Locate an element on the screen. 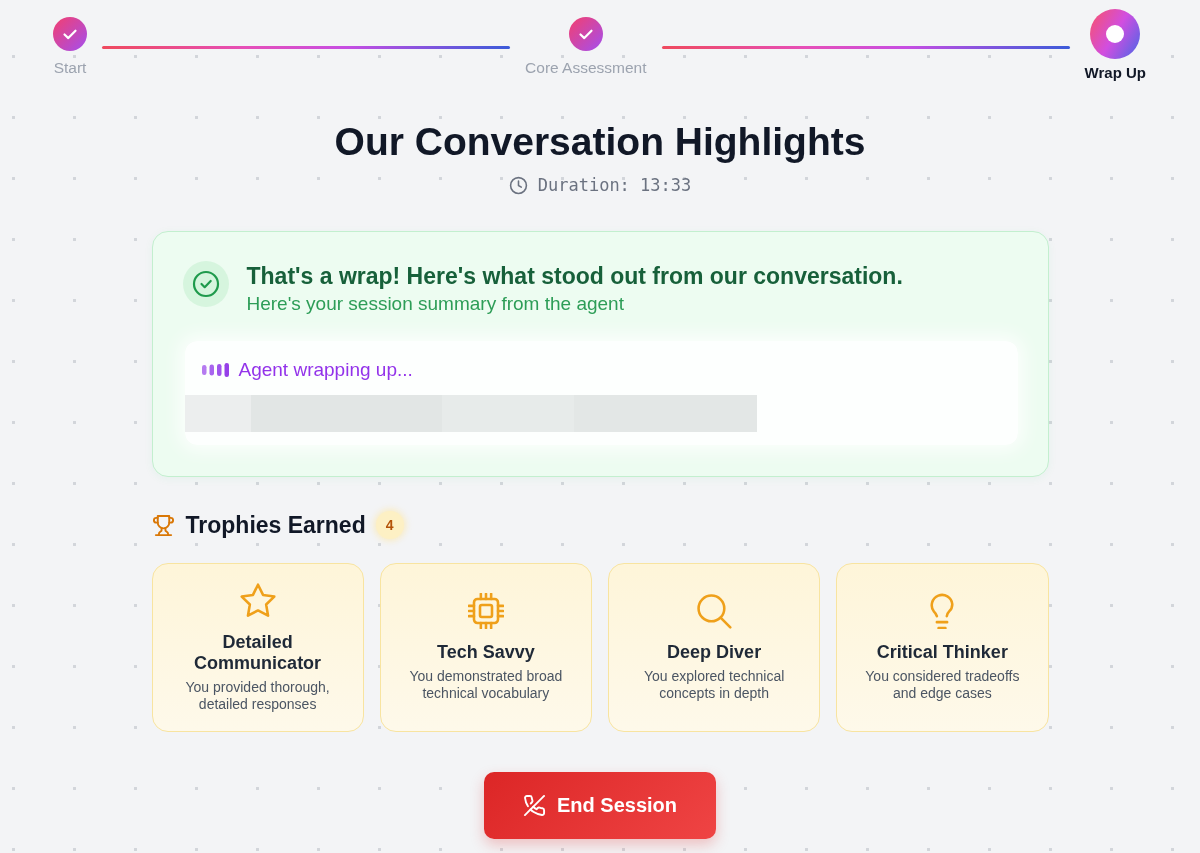  trophy-description: You demonstrated broad technical vocabulary is located at coordinates (486, 685).